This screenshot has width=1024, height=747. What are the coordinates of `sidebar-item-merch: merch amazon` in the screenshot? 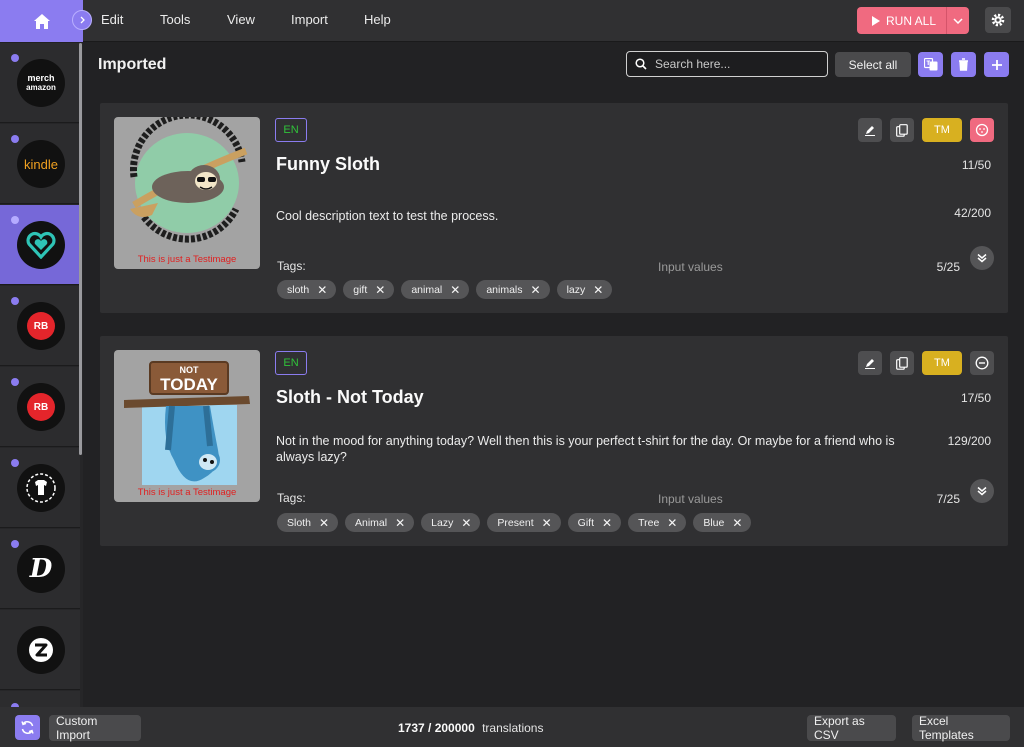 It's located at (40, 83).